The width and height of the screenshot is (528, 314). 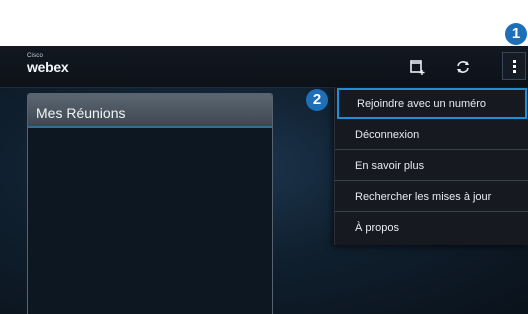 I want to click on menu-item-about: À propos, so click(x=431, y=227).